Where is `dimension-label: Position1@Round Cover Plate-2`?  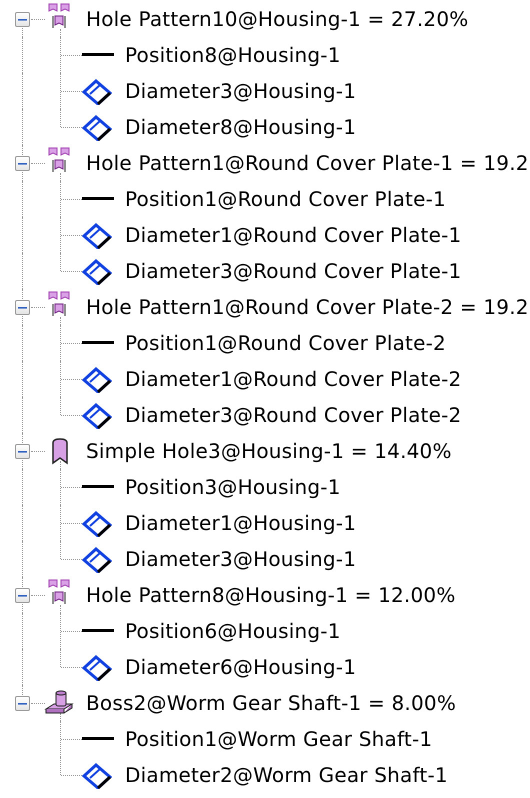 dimension-label: Position1@Round Cover Plate-2 is located at coordinates (285, 343).